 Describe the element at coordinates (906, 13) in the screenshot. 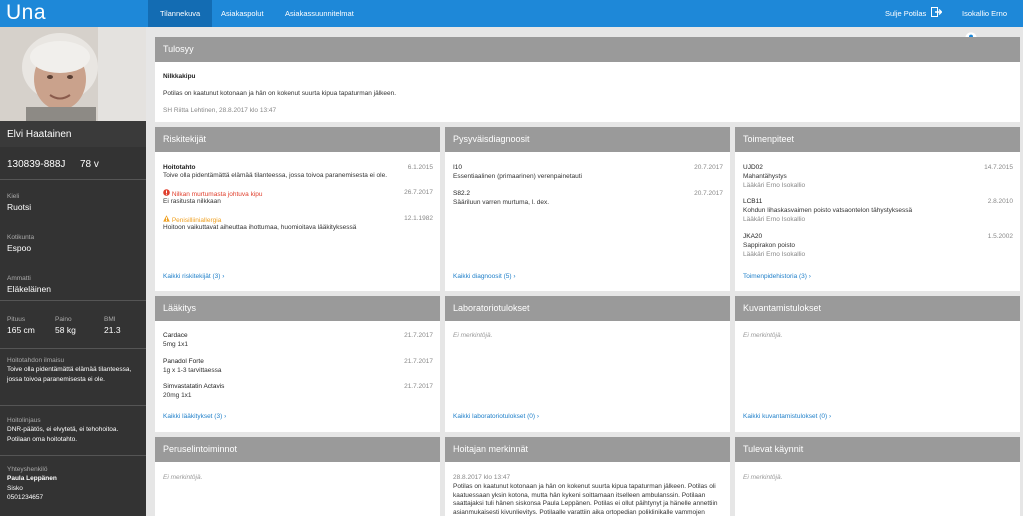

I see `close-patient-label: Sulje Potilas` at that location.